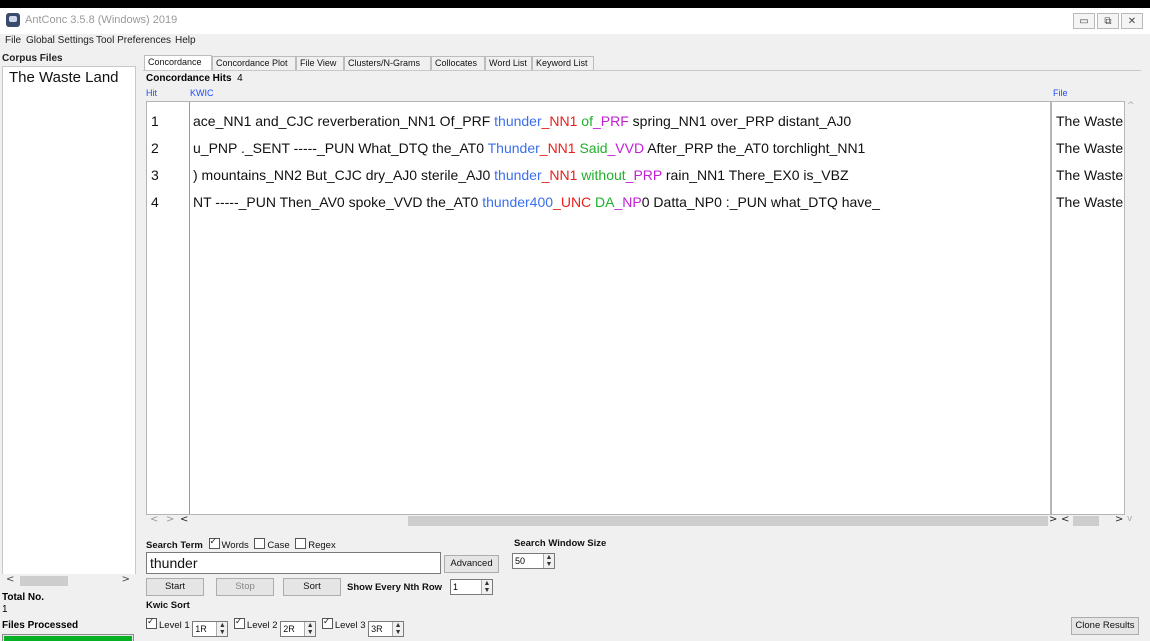  I want to click on level-1-spinner: 1R ▲ ▼, so click(210, 629).